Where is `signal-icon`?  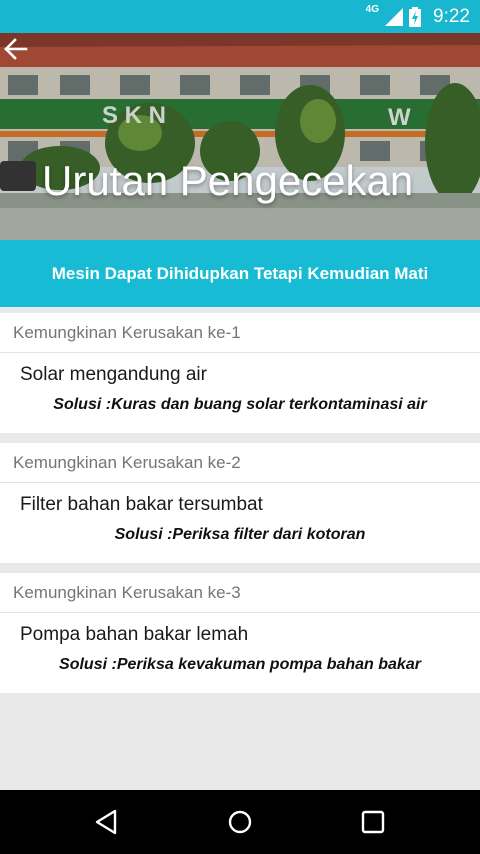
signal-icon is located at coordinates (394, 16).